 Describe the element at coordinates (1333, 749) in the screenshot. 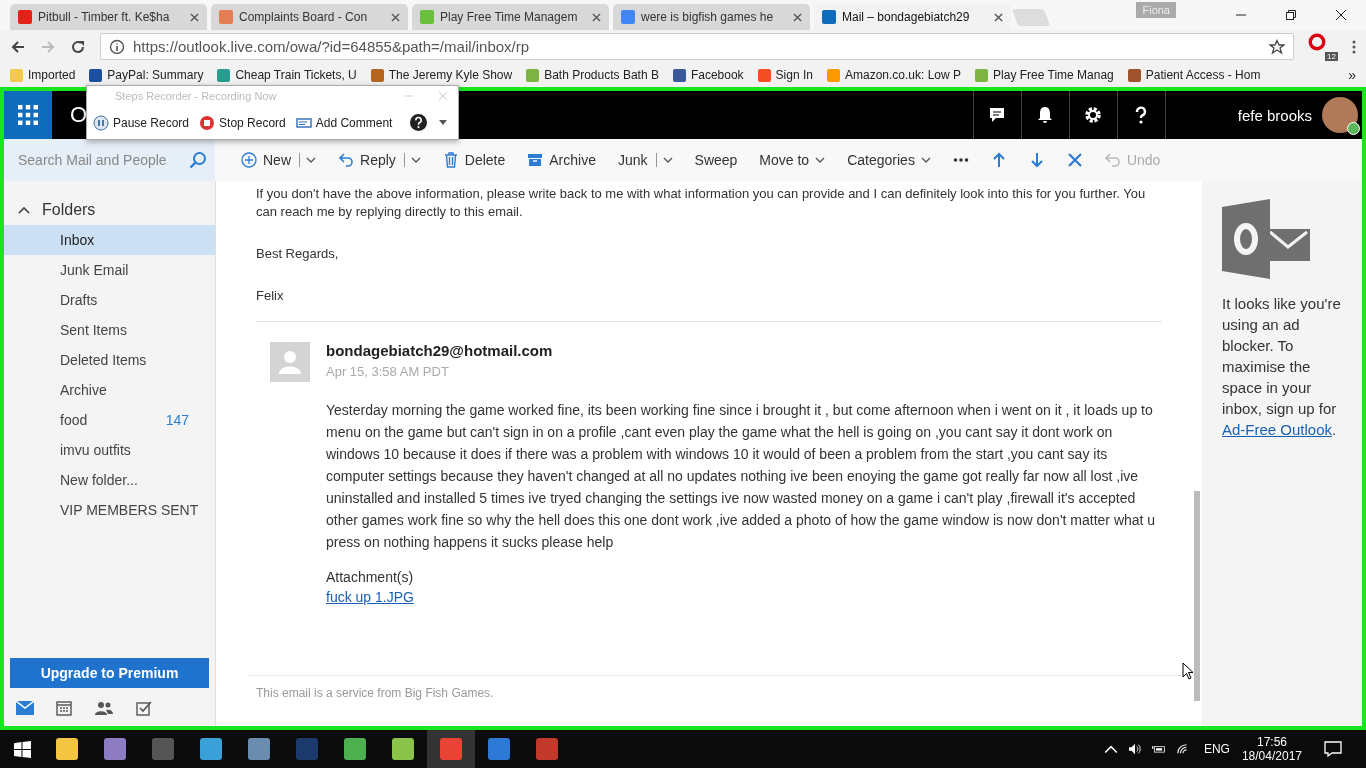

I see `notification-center-icon` at that location.